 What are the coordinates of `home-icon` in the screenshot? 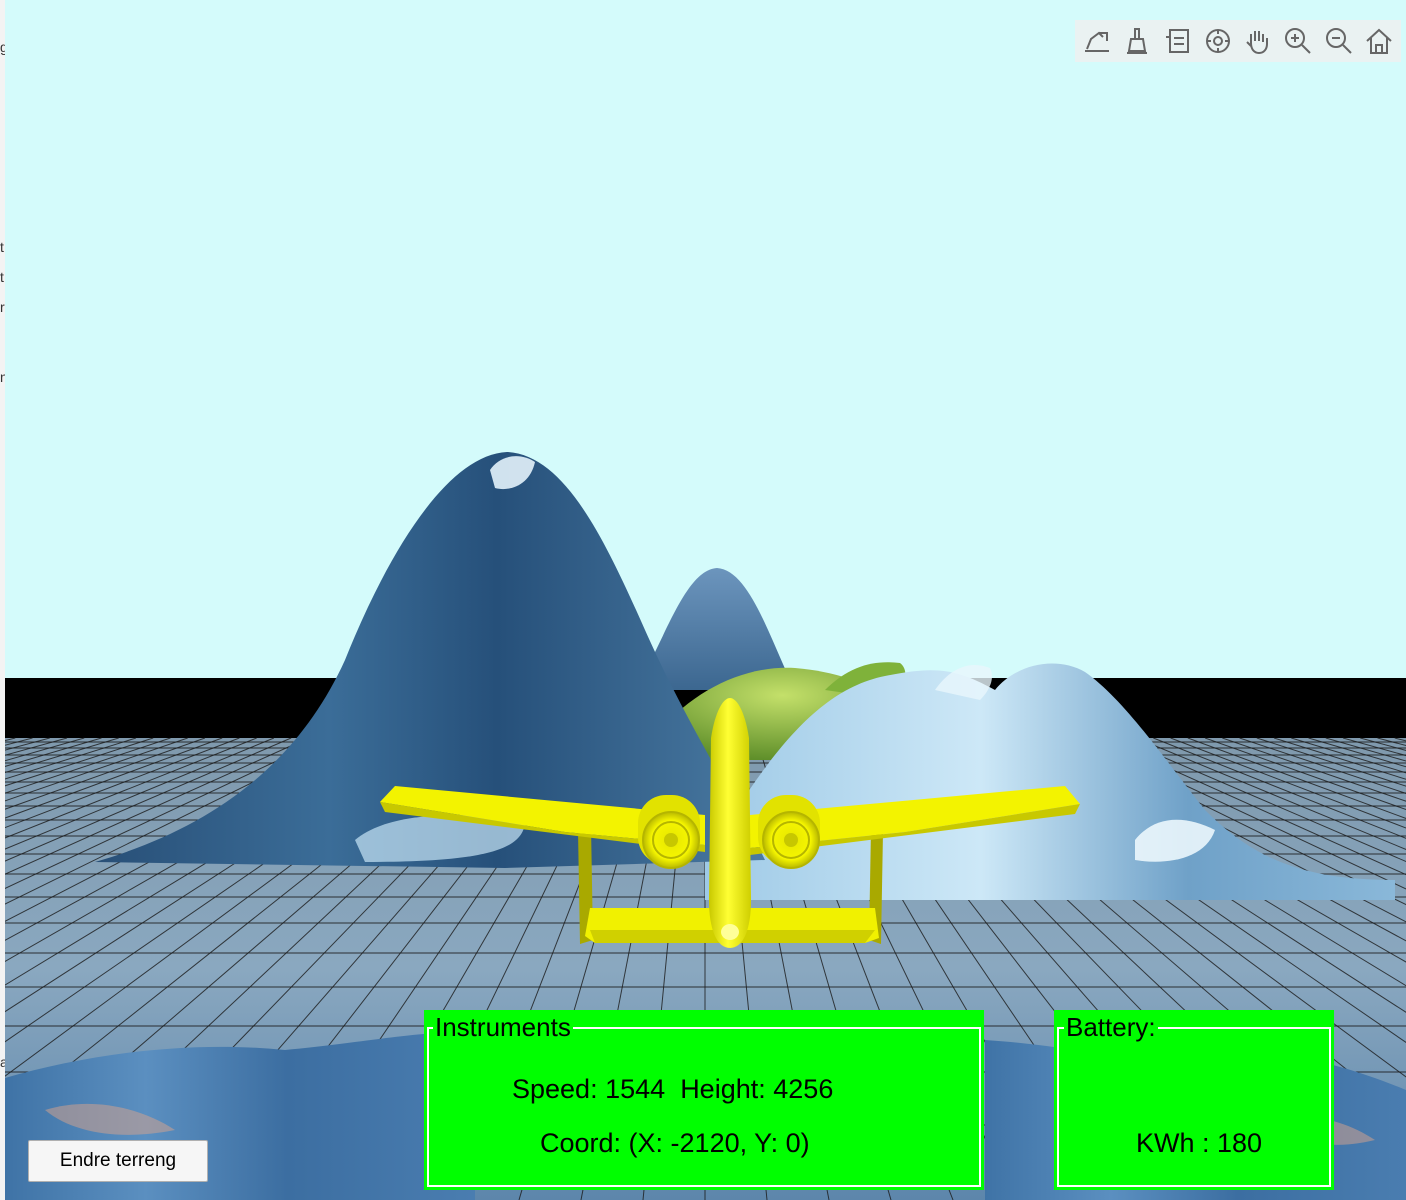 It's located at (1379, 41).